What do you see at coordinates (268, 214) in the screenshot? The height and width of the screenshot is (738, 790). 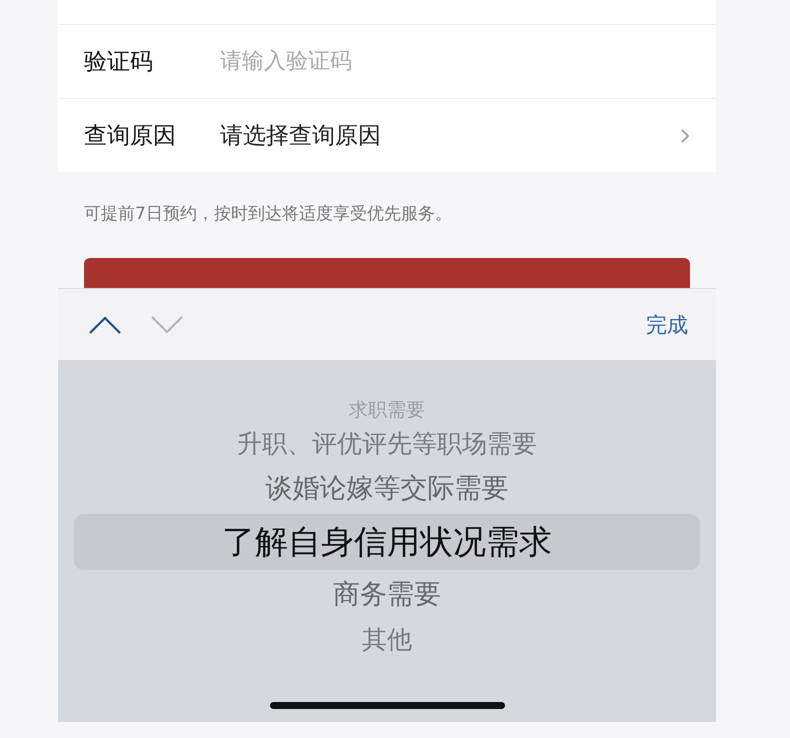 I see `hint-text: 可提前7日预约，按时到达将适度享受优先服务。` at bounding box center [268, 214].